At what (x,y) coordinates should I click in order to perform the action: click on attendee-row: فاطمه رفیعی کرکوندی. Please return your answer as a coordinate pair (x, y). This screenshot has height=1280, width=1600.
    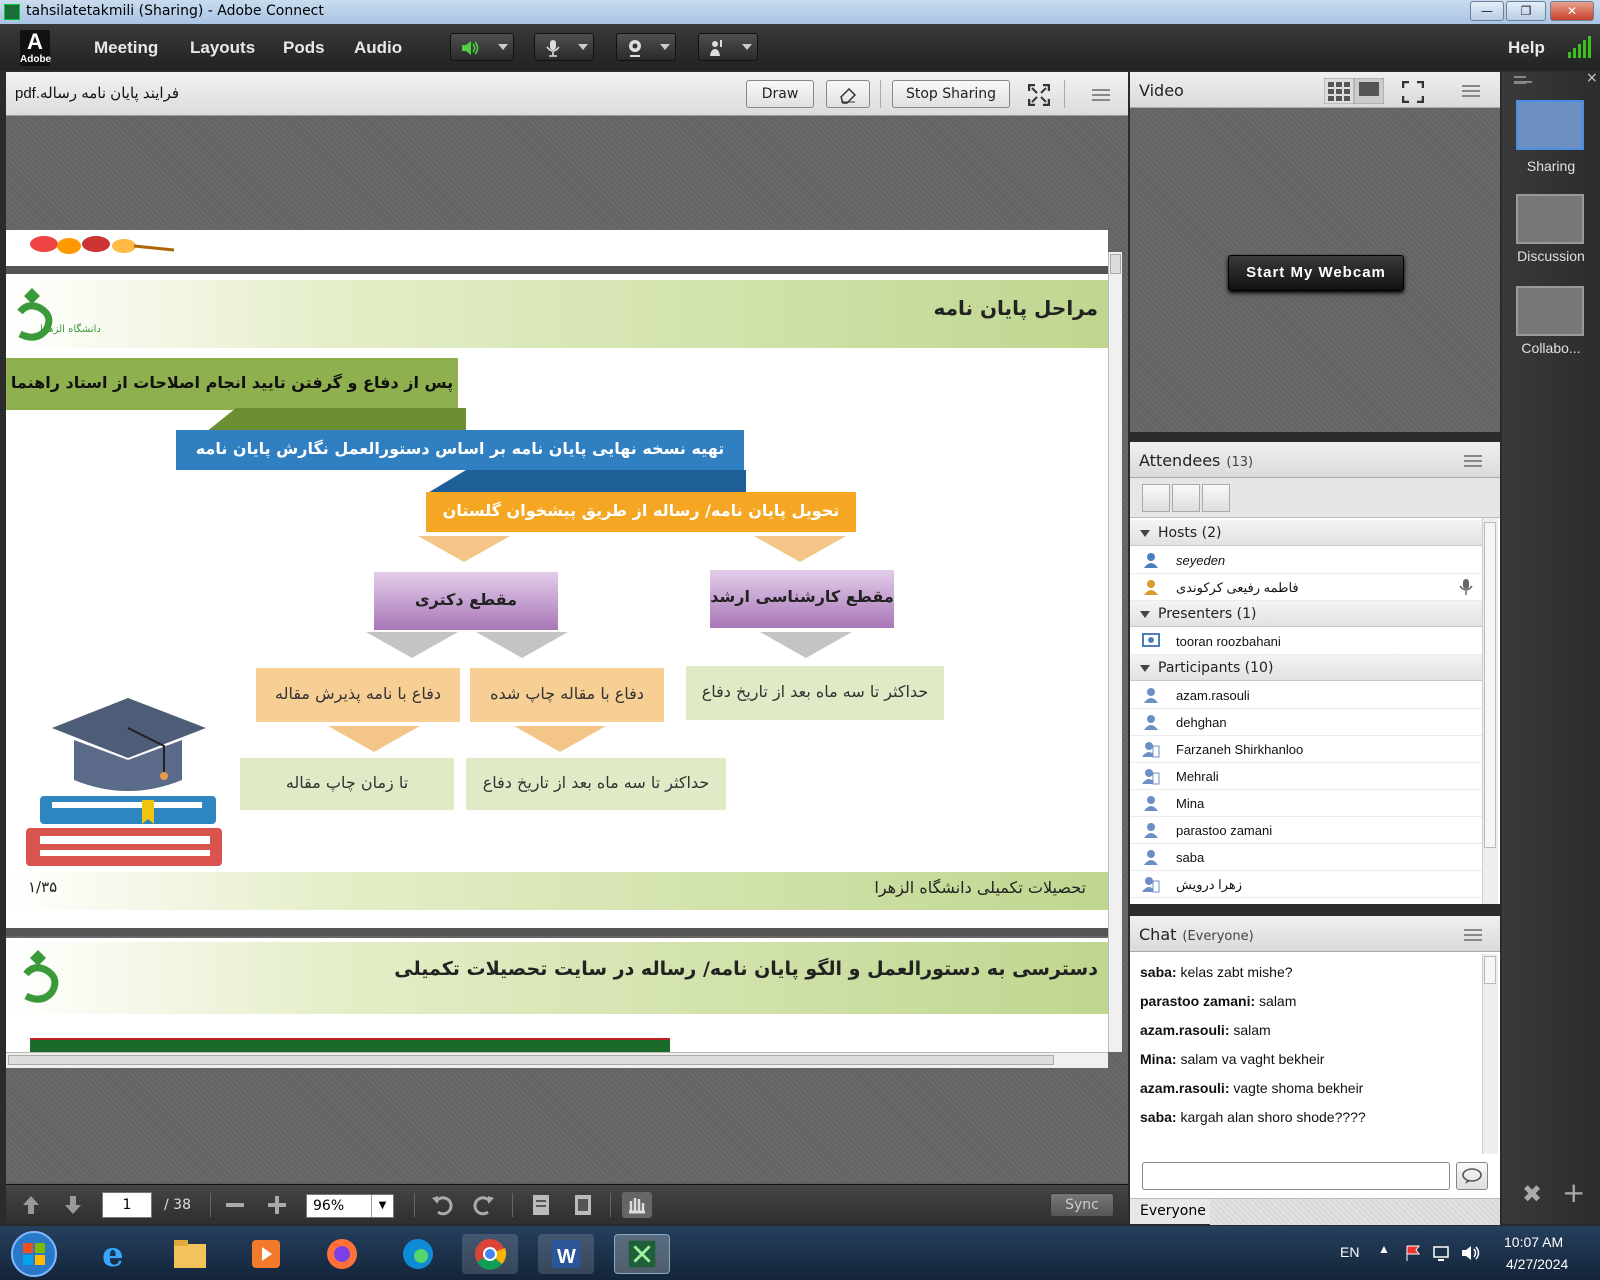
    Looking at the image, I should click on (1306, 587).